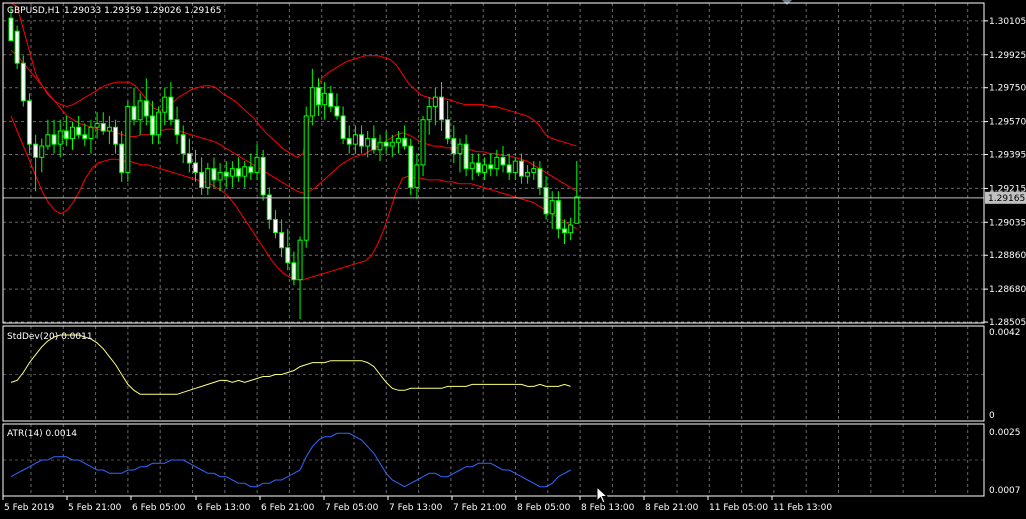 This screenshot has height=519, width=1026. I want to click on time-tick-label: 6 Feb 05:00, so click(159, 508).